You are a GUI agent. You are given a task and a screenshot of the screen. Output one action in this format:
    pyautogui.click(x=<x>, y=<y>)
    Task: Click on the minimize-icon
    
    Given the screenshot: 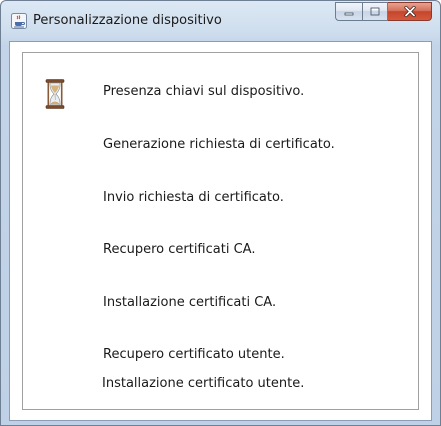 What is the action you would take?
    pyautogui.click(x=349, y=13)
    